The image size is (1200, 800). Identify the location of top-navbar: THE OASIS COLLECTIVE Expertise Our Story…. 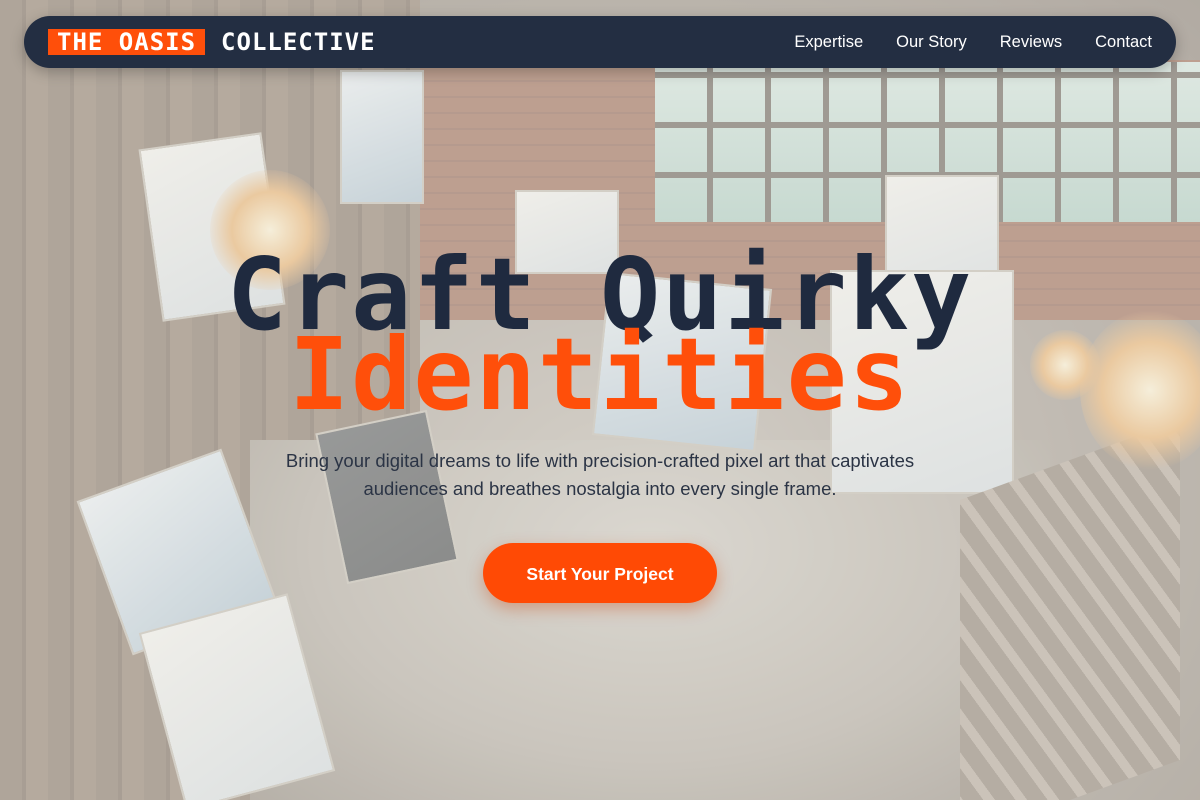
(600, 42).